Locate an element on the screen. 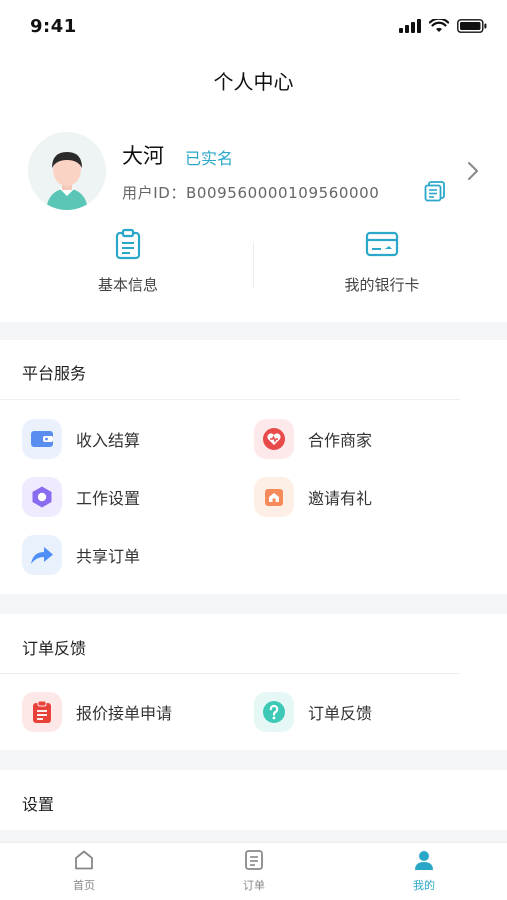 The image size is (507, 900). help-question-icon is located at coordinates (274, 712).